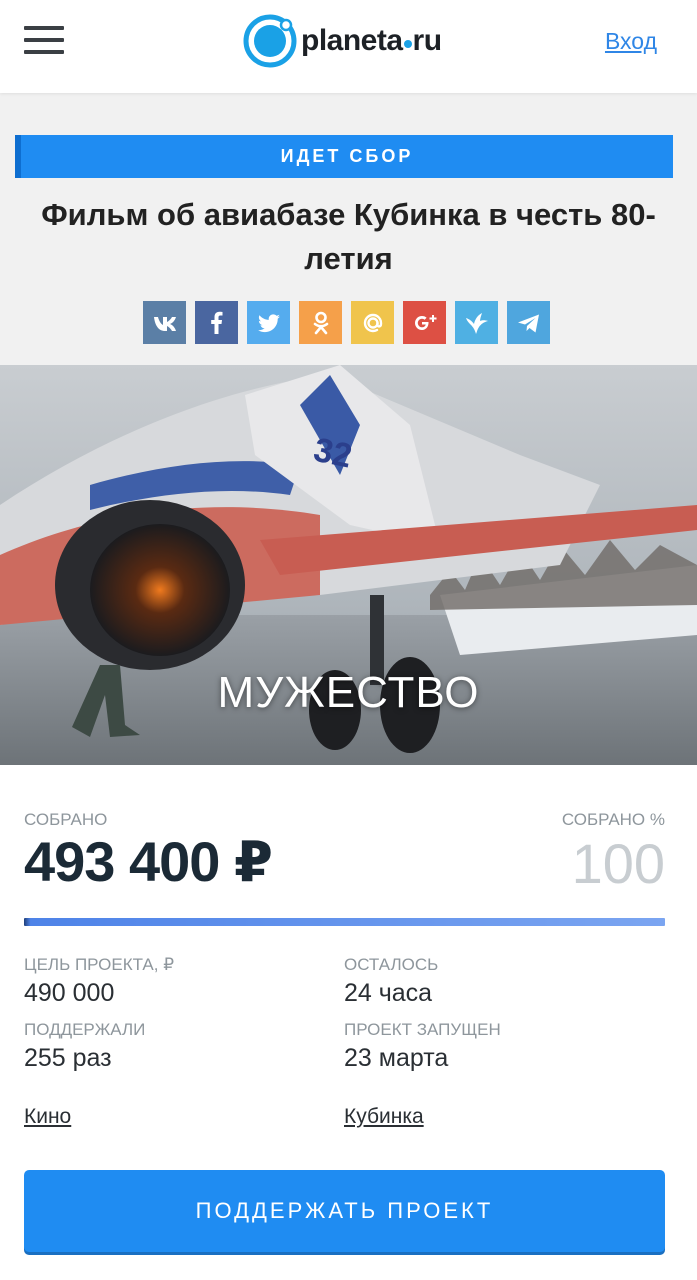 This screenshot has width=697, height=1280. I want to click on telegram-share-button, so click(528, 322).